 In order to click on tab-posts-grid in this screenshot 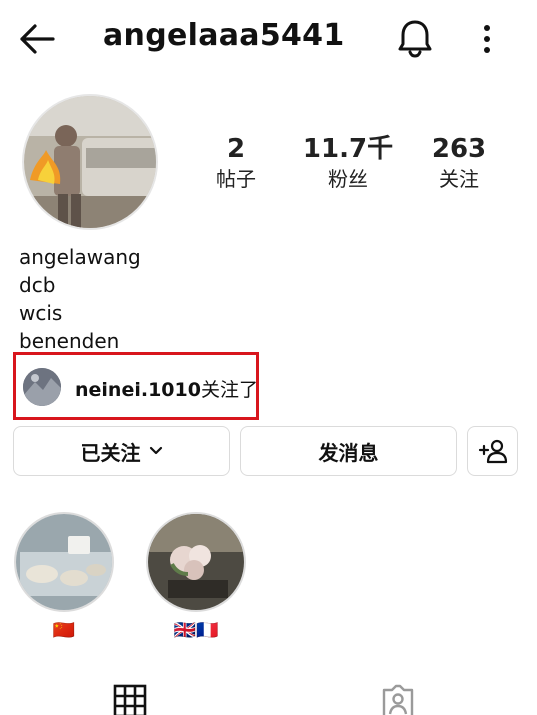, I will do `click(133, 699)`.